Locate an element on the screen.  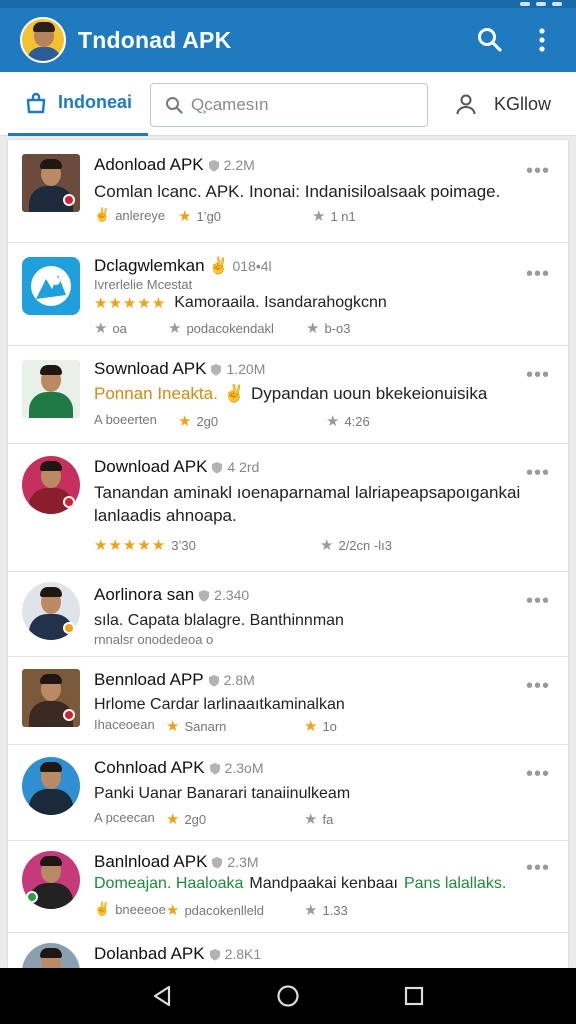
item-description: Kamoraaila. Isandarahogkcnn is located at coordinates (280, 302).